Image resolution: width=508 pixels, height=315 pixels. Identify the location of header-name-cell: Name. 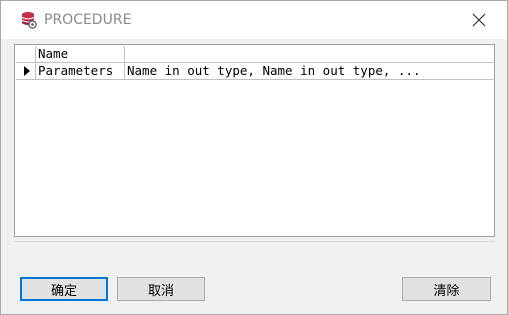
(80, 54).